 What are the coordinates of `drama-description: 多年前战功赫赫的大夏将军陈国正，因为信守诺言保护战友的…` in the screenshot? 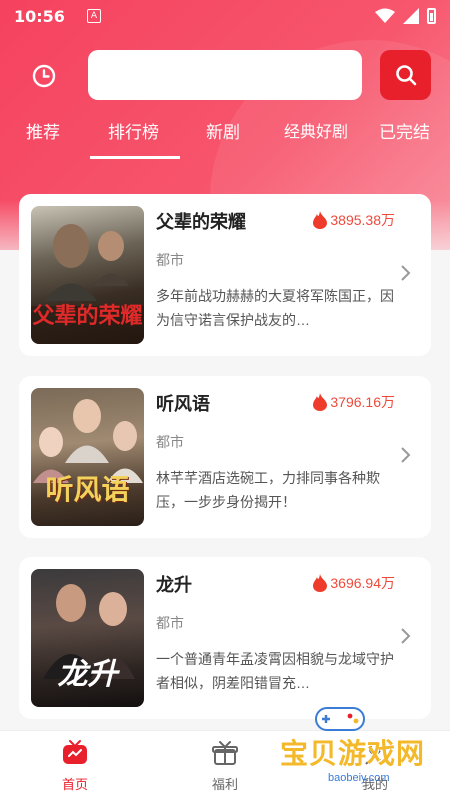 It's located at (275, 308).